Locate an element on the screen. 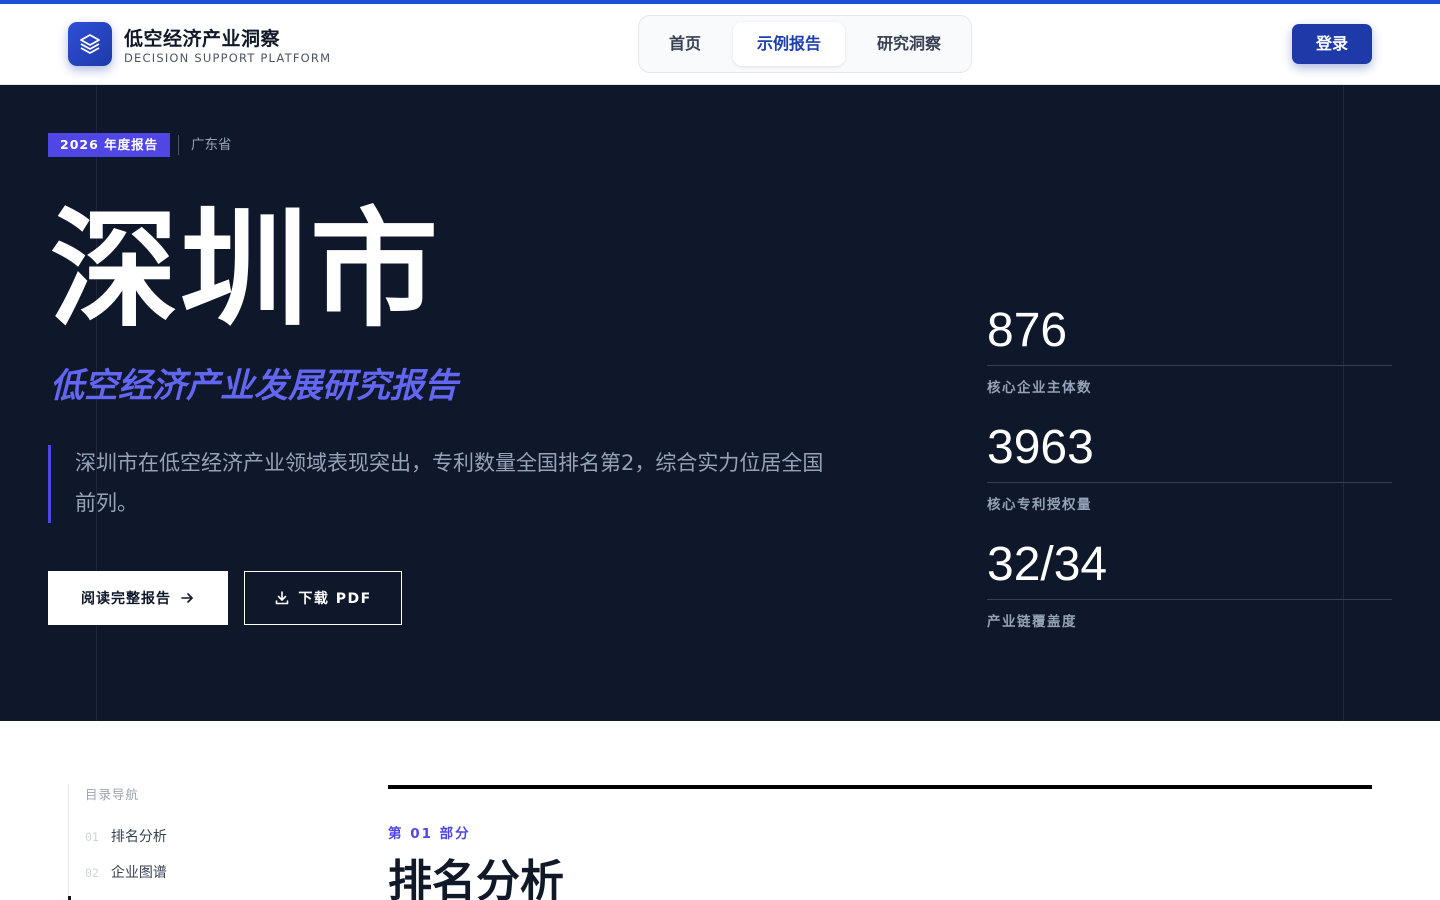 This screenshot has width=1440, height=900. stat-value: 3963 is located at coordinates (1040, 447).